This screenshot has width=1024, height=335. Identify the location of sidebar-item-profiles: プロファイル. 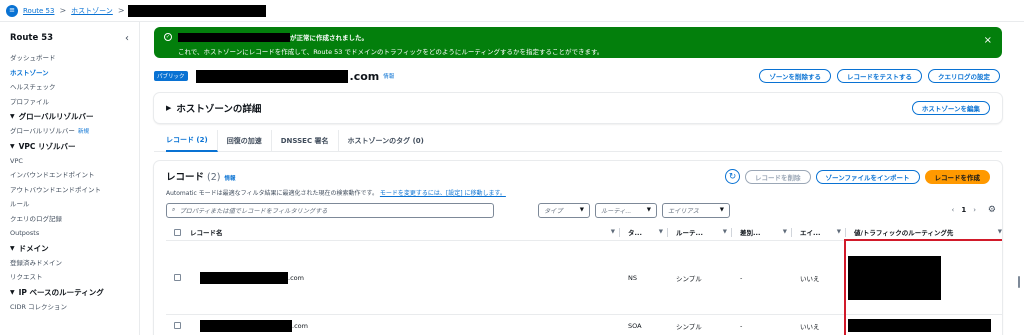
(74, 102).